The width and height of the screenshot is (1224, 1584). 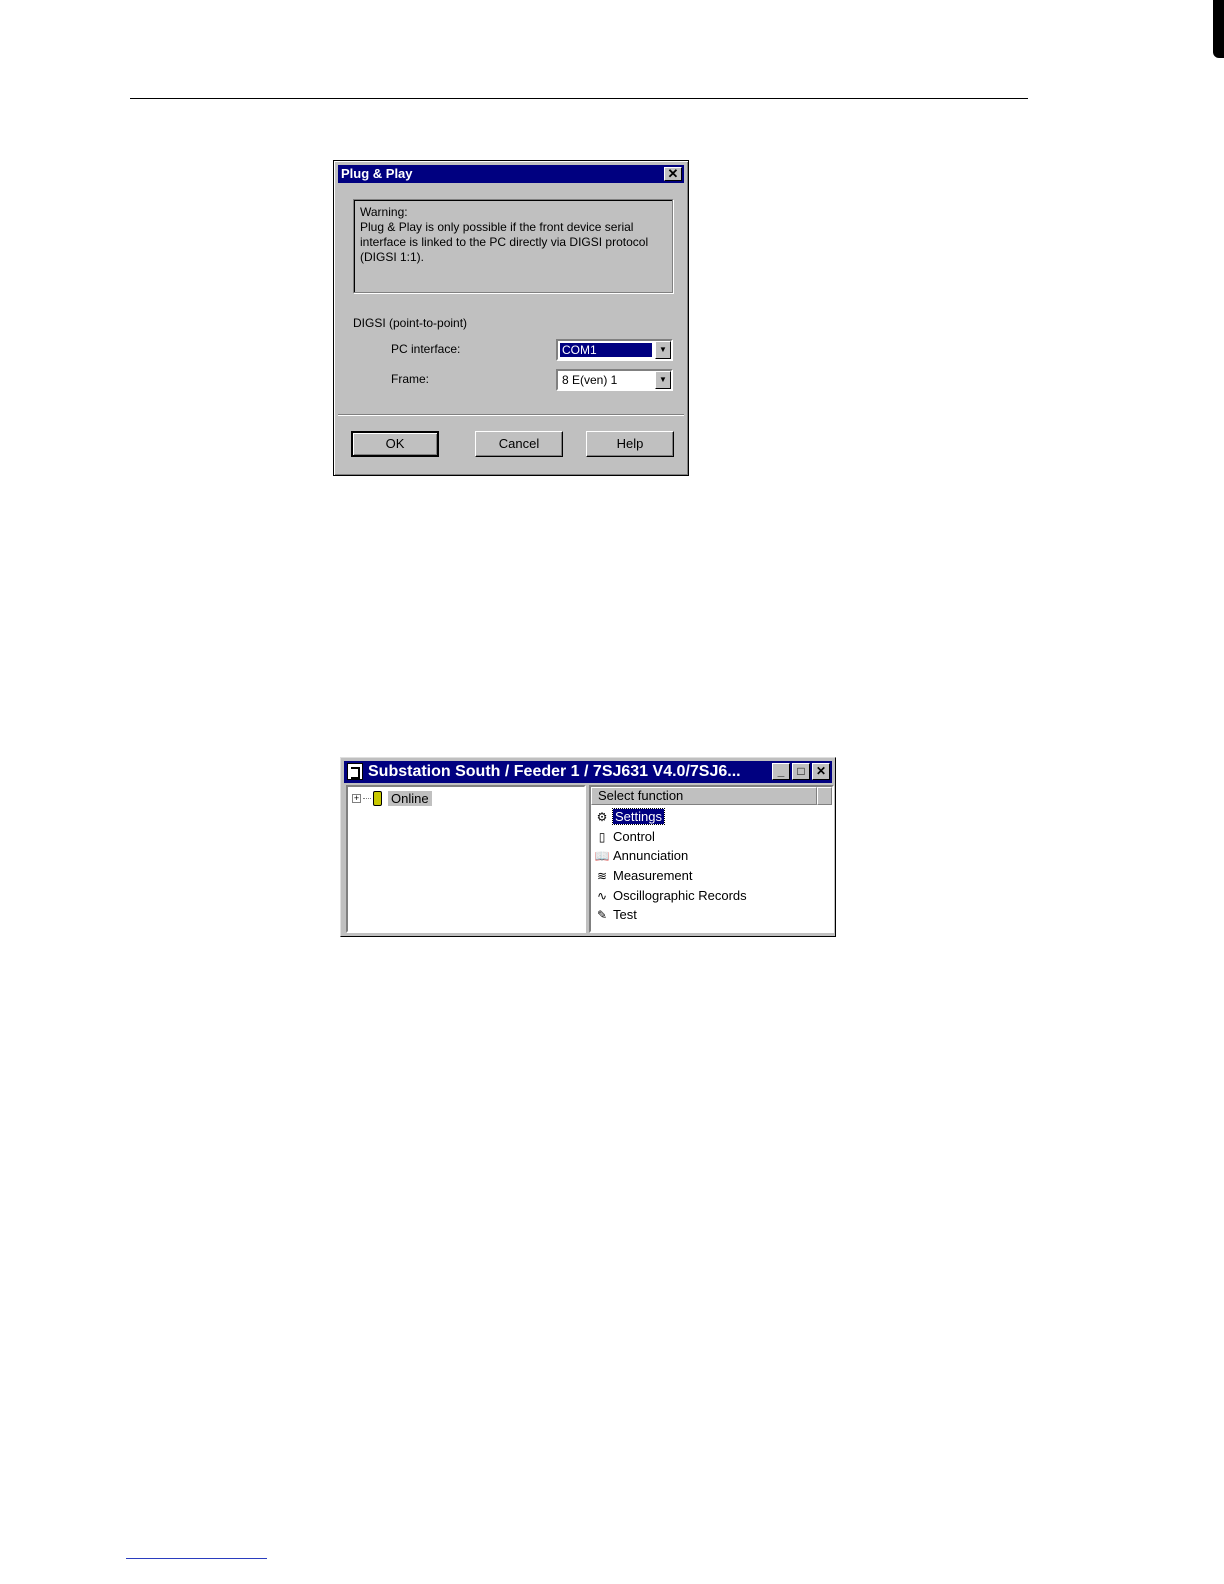 I want to click on tree-node-label: Online, so click(x=410, y=798).